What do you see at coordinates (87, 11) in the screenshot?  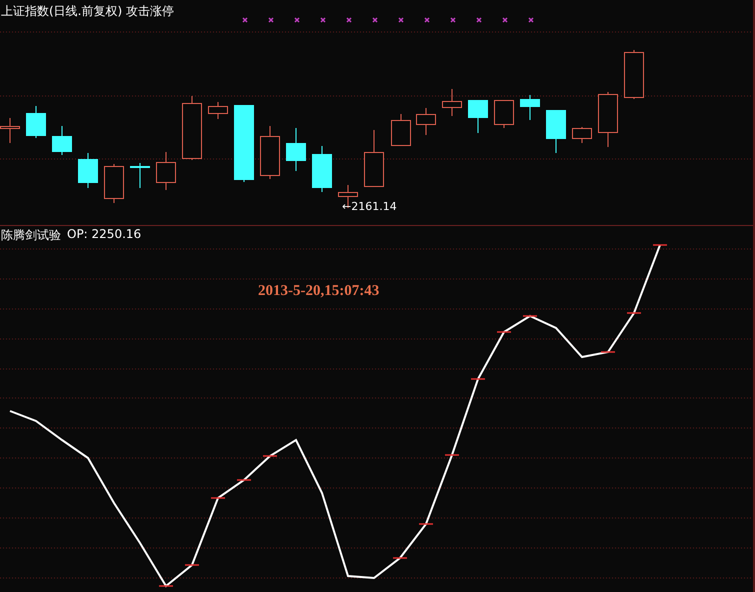 I see `chart-title: 上证指数(日线.前复权) 攻击涨停` at bounding box center [87, 11].